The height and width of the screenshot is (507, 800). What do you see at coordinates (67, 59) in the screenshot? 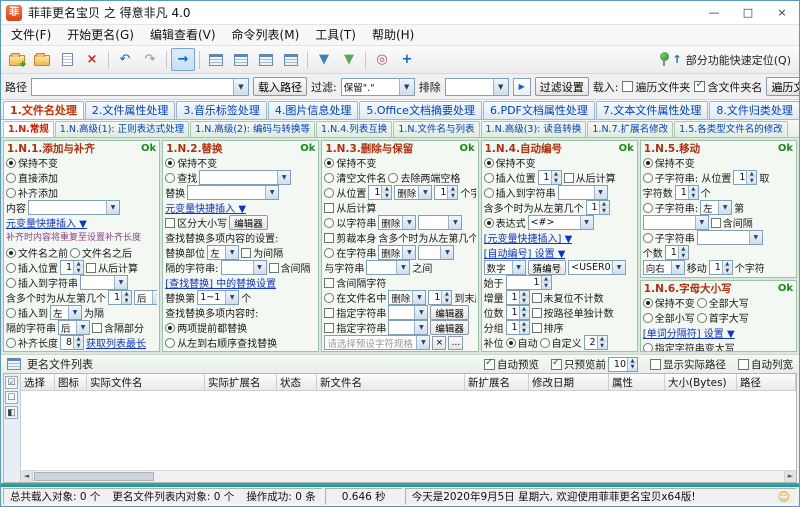
I see `load-list-icon` at bounding box center [67, 59].